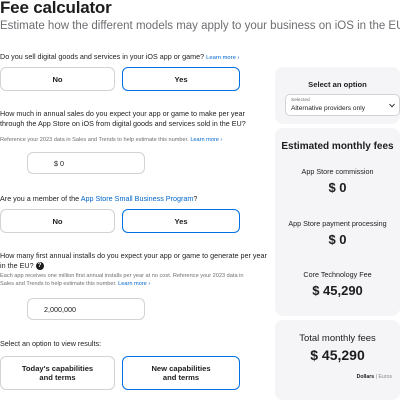 The height and width of the screenshot is (400, 400). I want to click on fees-heading: Estimated monthly fees, so click(337, 146).